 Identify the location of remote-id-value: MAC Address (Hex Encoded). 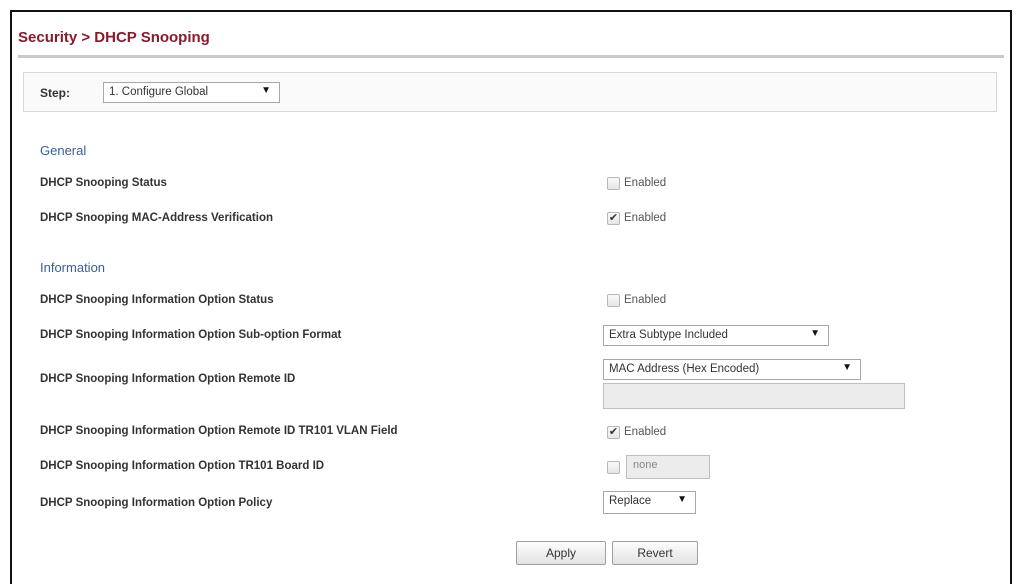
(684, 369).